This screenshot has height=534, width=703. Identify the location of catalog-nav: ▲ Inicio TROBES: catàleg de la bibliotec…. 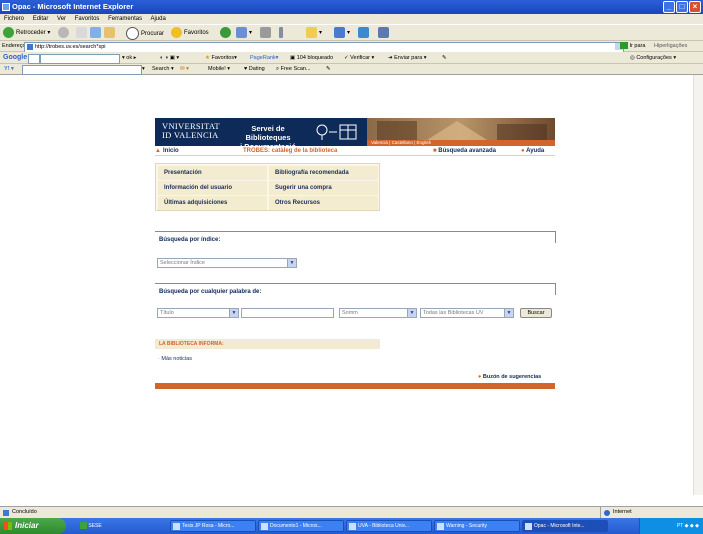
(355, 151).